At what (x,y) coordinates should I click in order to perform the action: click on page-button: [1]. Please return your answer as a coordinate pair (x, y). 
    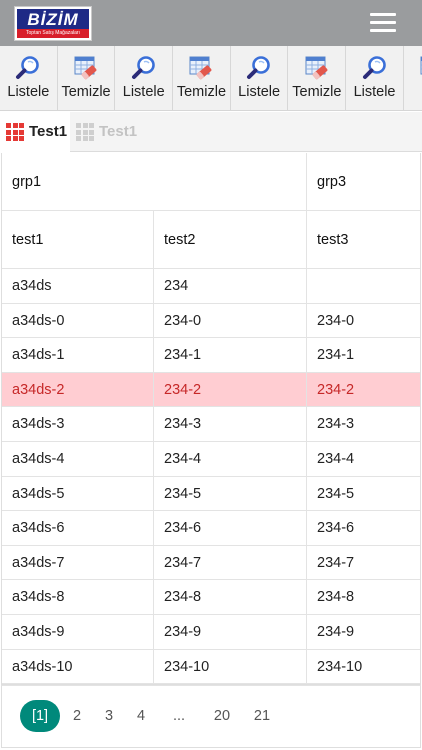
    Looking at the image, I should click on (40, 716).